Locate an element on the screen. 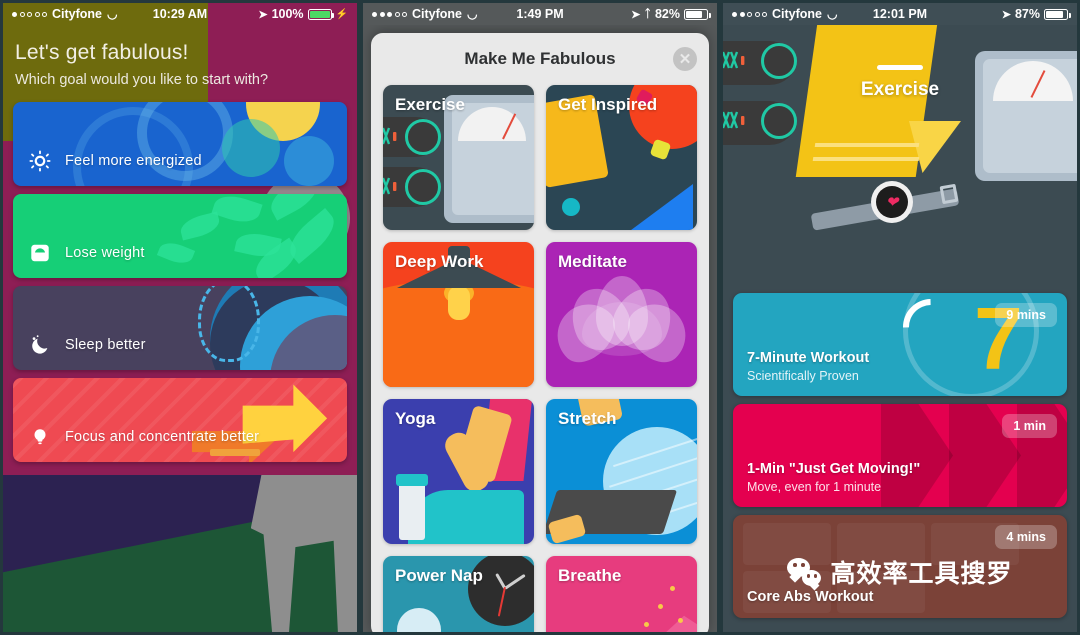 The image size is (1080, 635). wechat-watermark: 高效率工具搜罗 is located at coordinates (900, 572).